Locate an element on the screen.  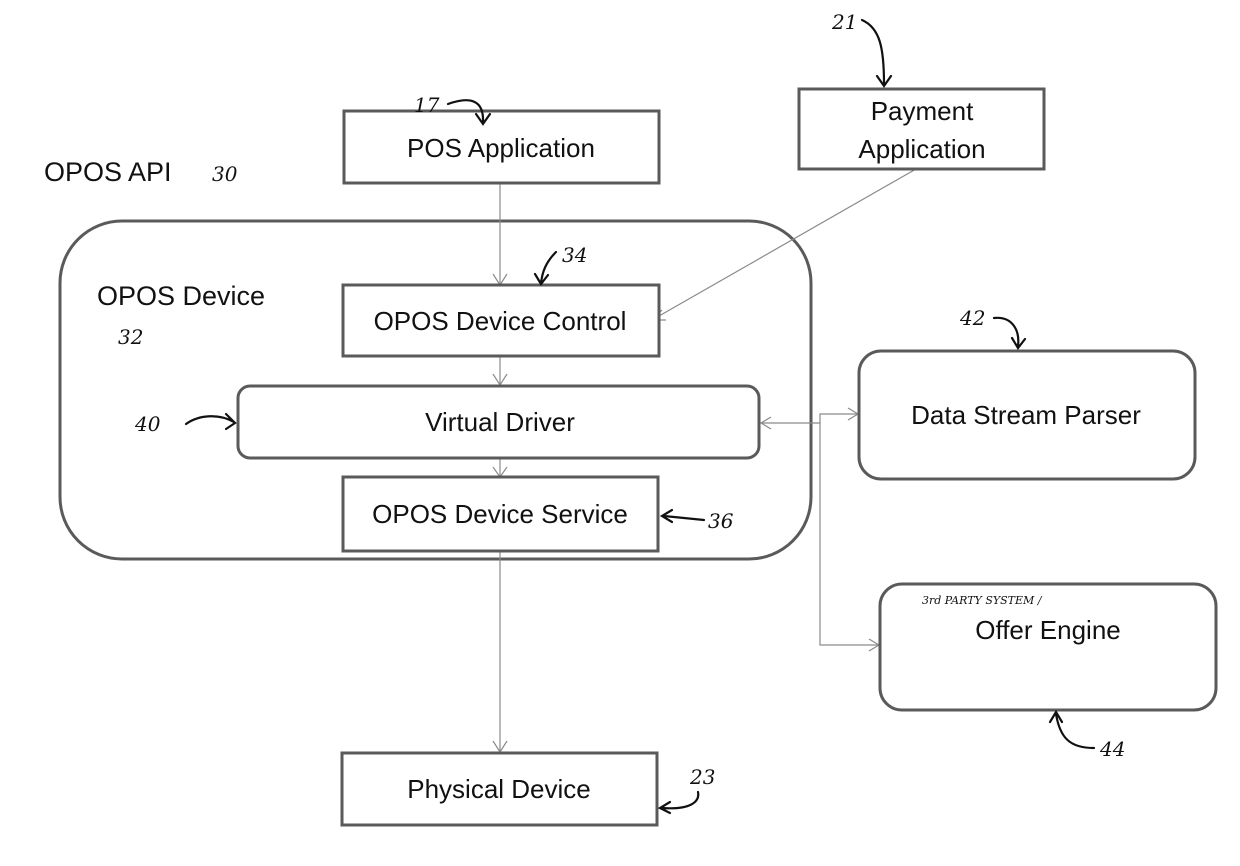
opos-api-ref: 30 is located at coordinates (225, 174).